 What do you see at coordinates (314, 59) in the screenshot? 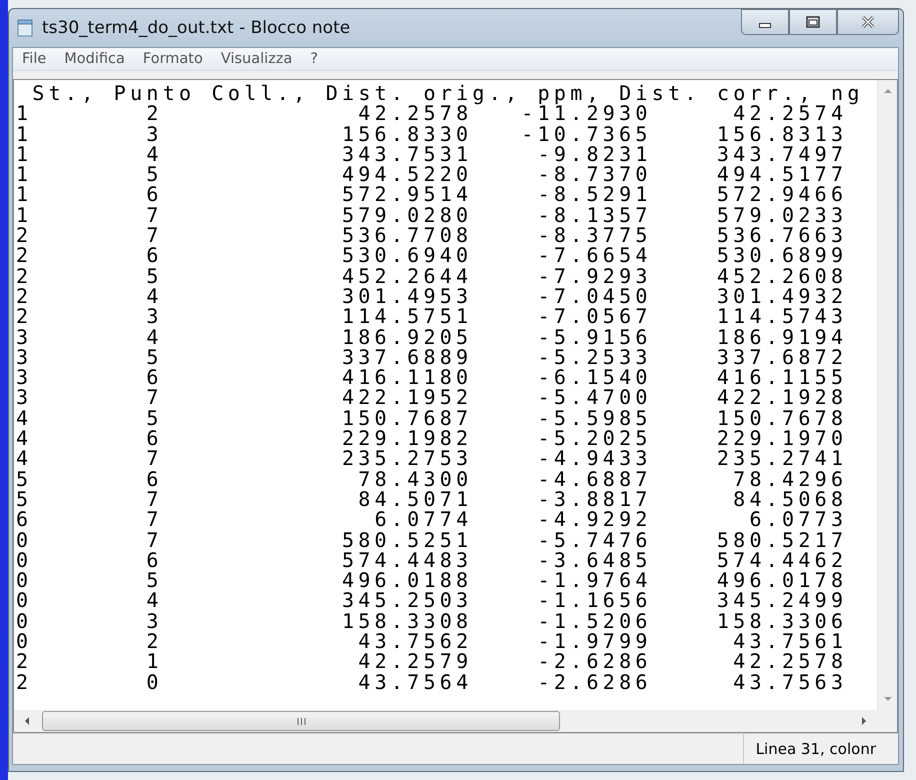
I see `menu-item: ?` at bounding box center [314, 59].